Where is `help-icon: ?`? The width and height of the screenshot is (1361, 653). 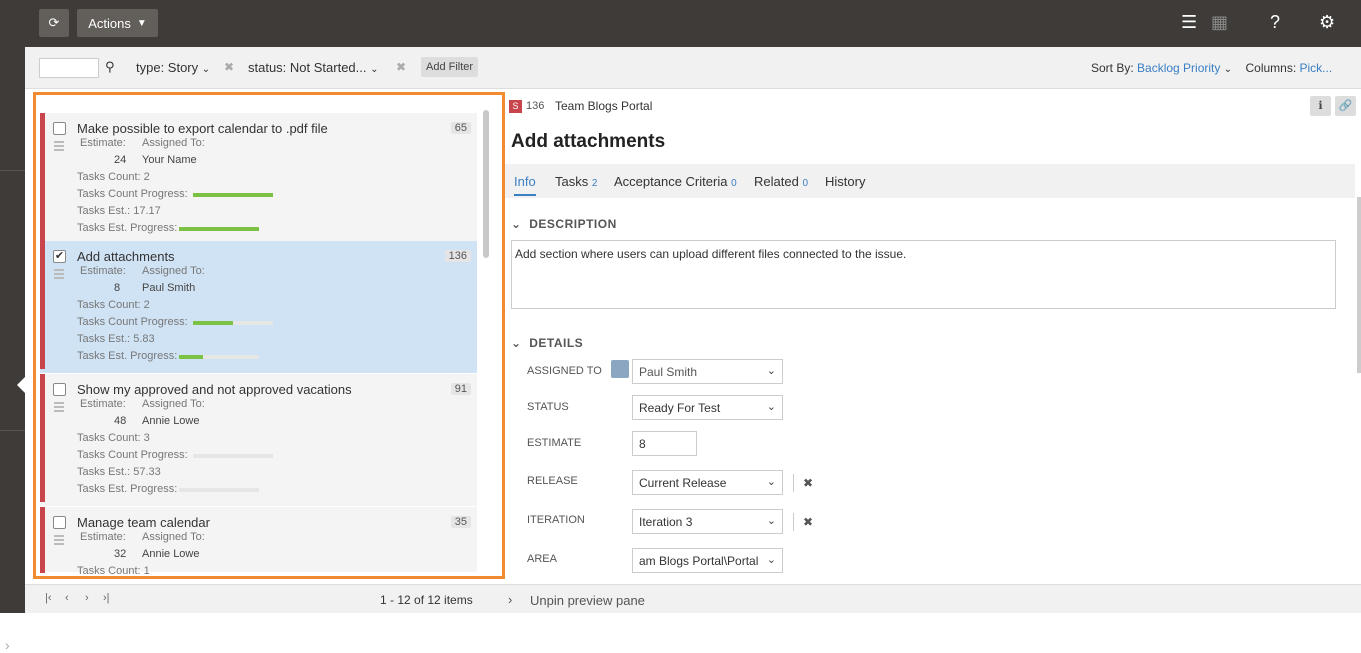 help-icon: ? is located at coordinates (1275, 22).